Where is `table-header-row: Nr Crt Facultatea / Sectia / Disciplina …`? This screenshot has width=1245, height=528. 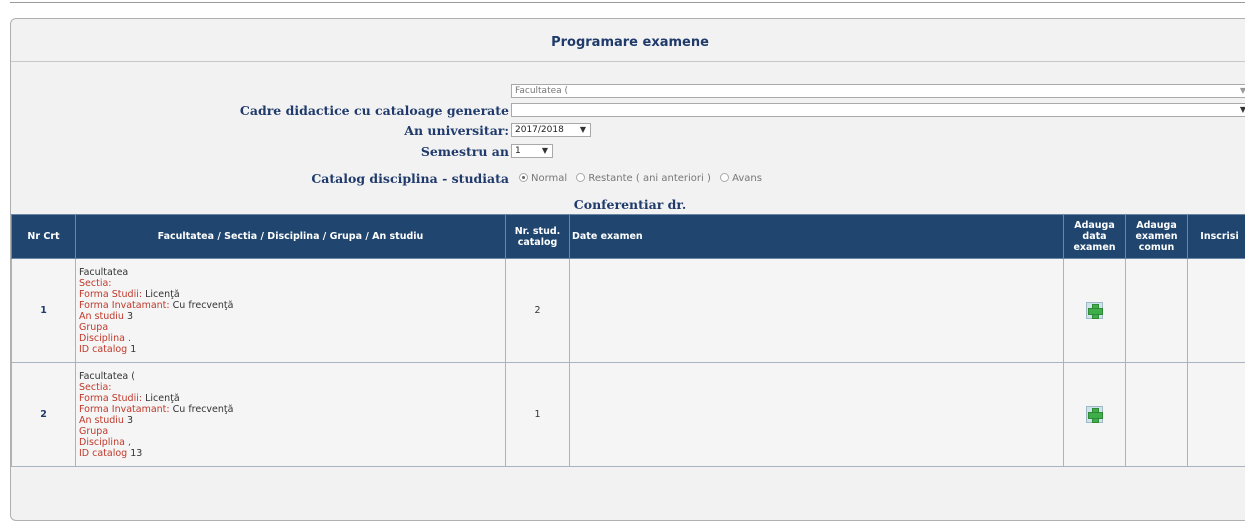
table-header-row: Nr Crt Facultatea / Sectia / Disciplina … is located at coordinates (628, 236).